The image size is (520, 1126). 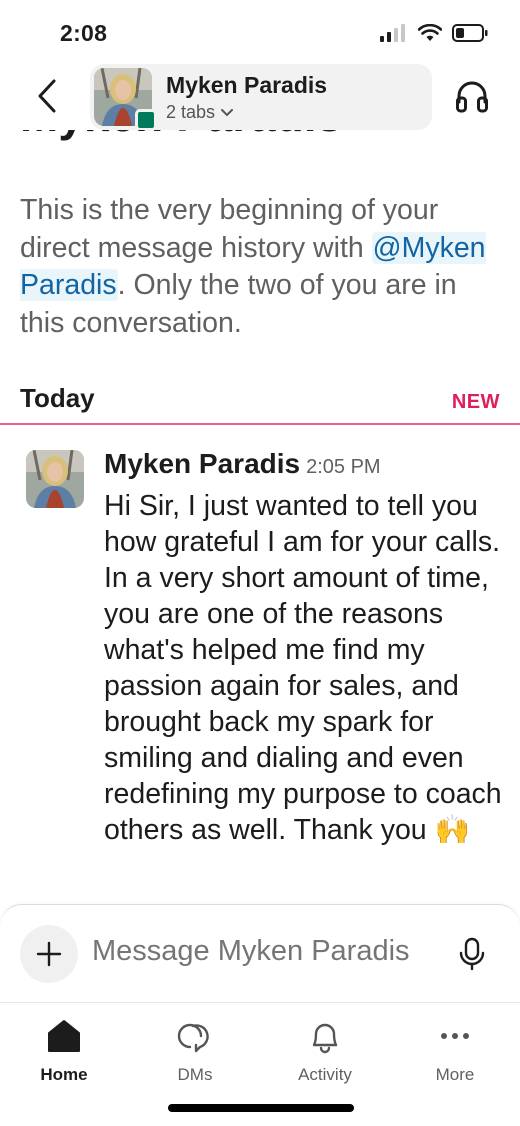 I want to click on home-icon, so click(x=64, y=1036).